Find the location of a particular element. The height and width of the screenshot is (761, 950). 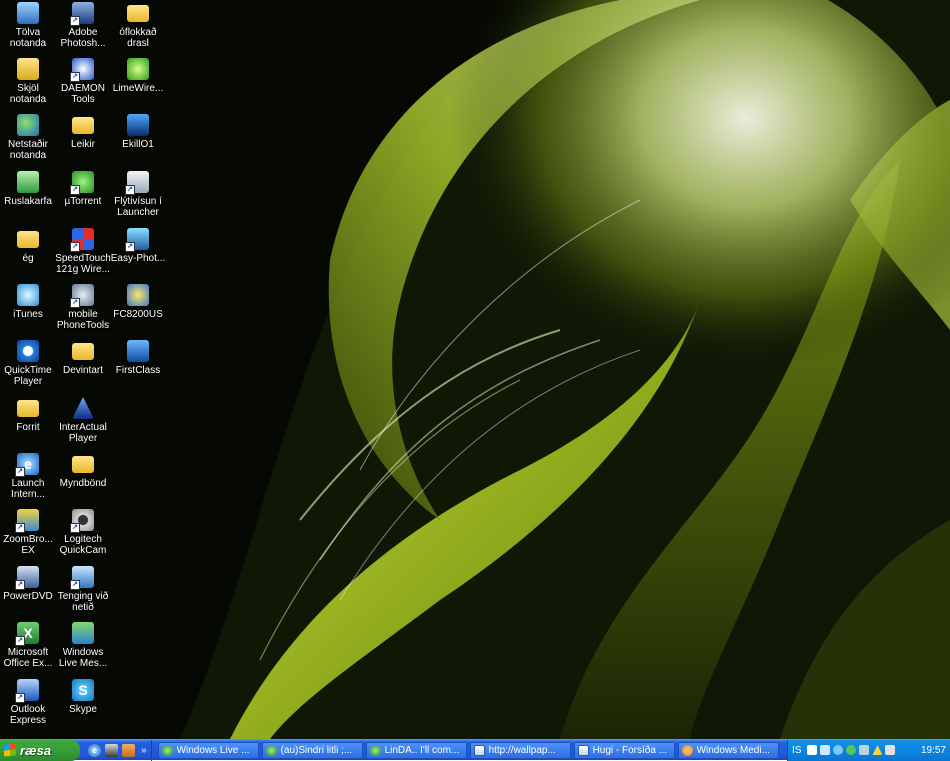

messenger-tray-icon is located at coordinates (851, 750).